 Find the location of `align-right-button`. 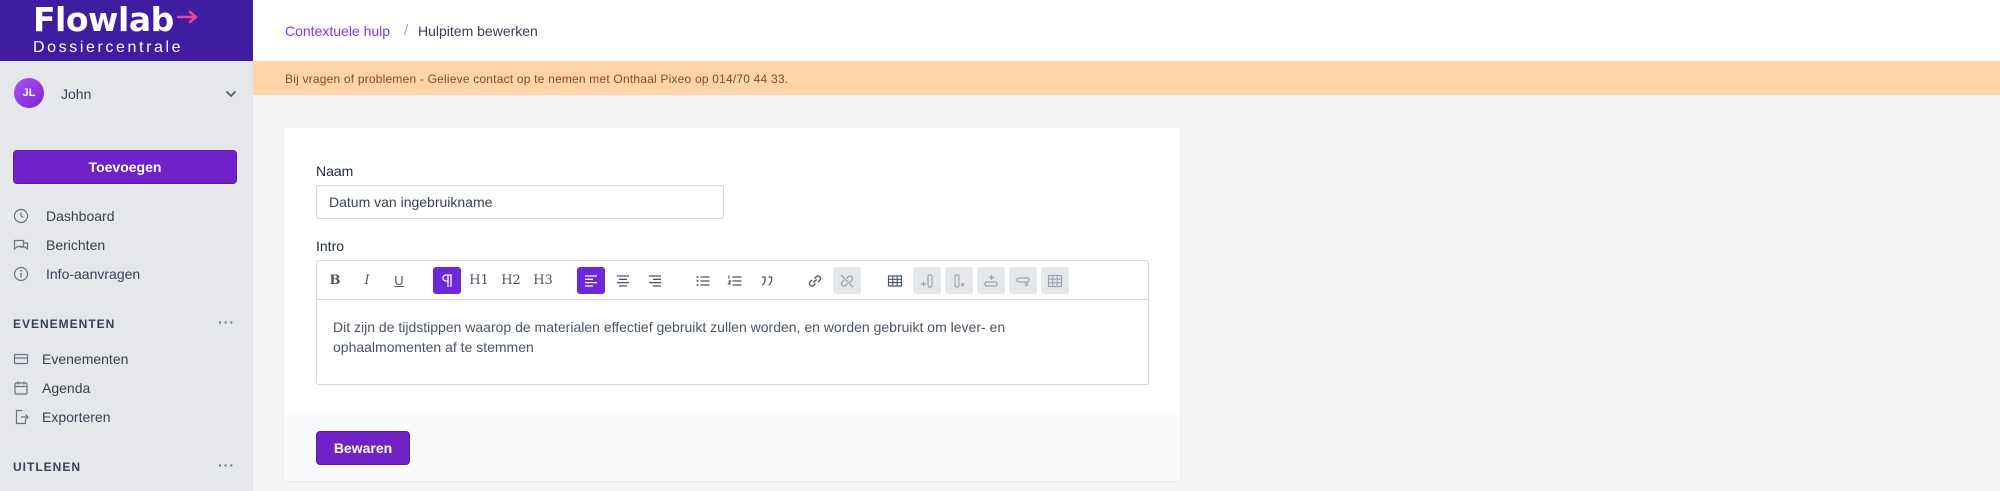

align-right-button is located at coordinates (655, 280).